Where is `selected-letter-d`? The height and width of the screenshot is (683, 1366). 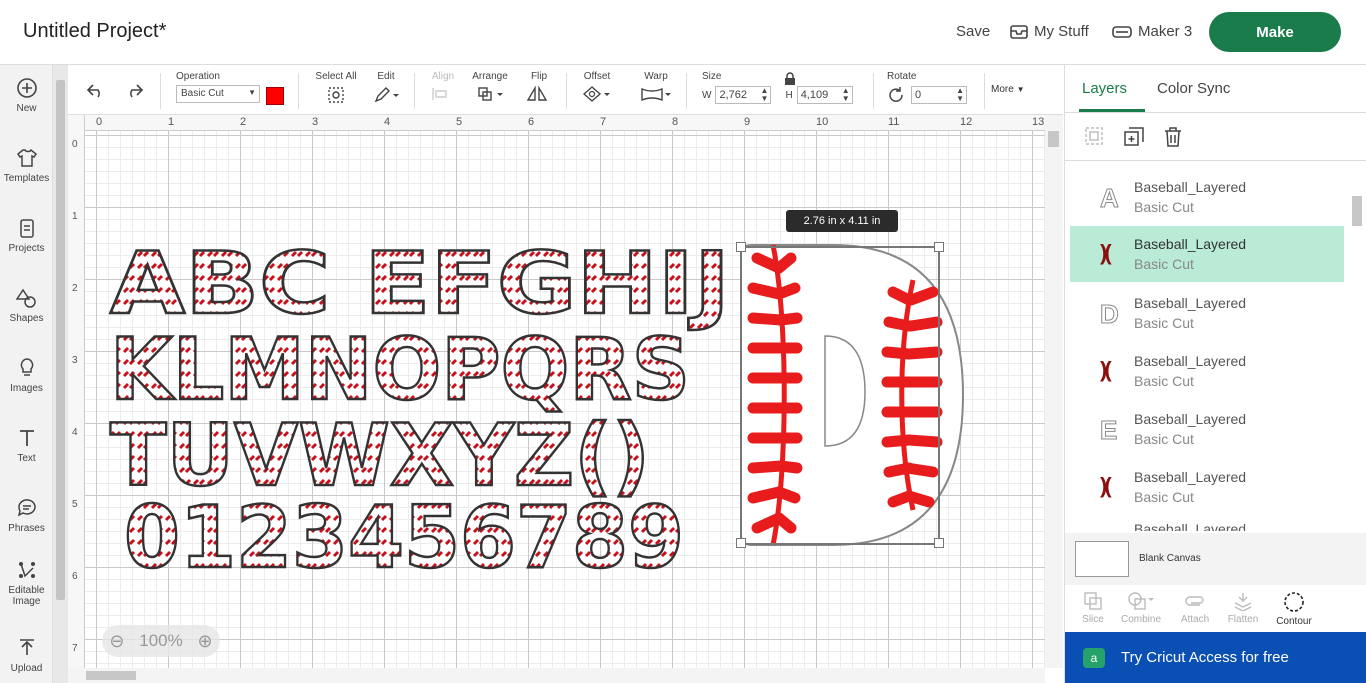 selected-letter-d is located at coordinates (853, 395).